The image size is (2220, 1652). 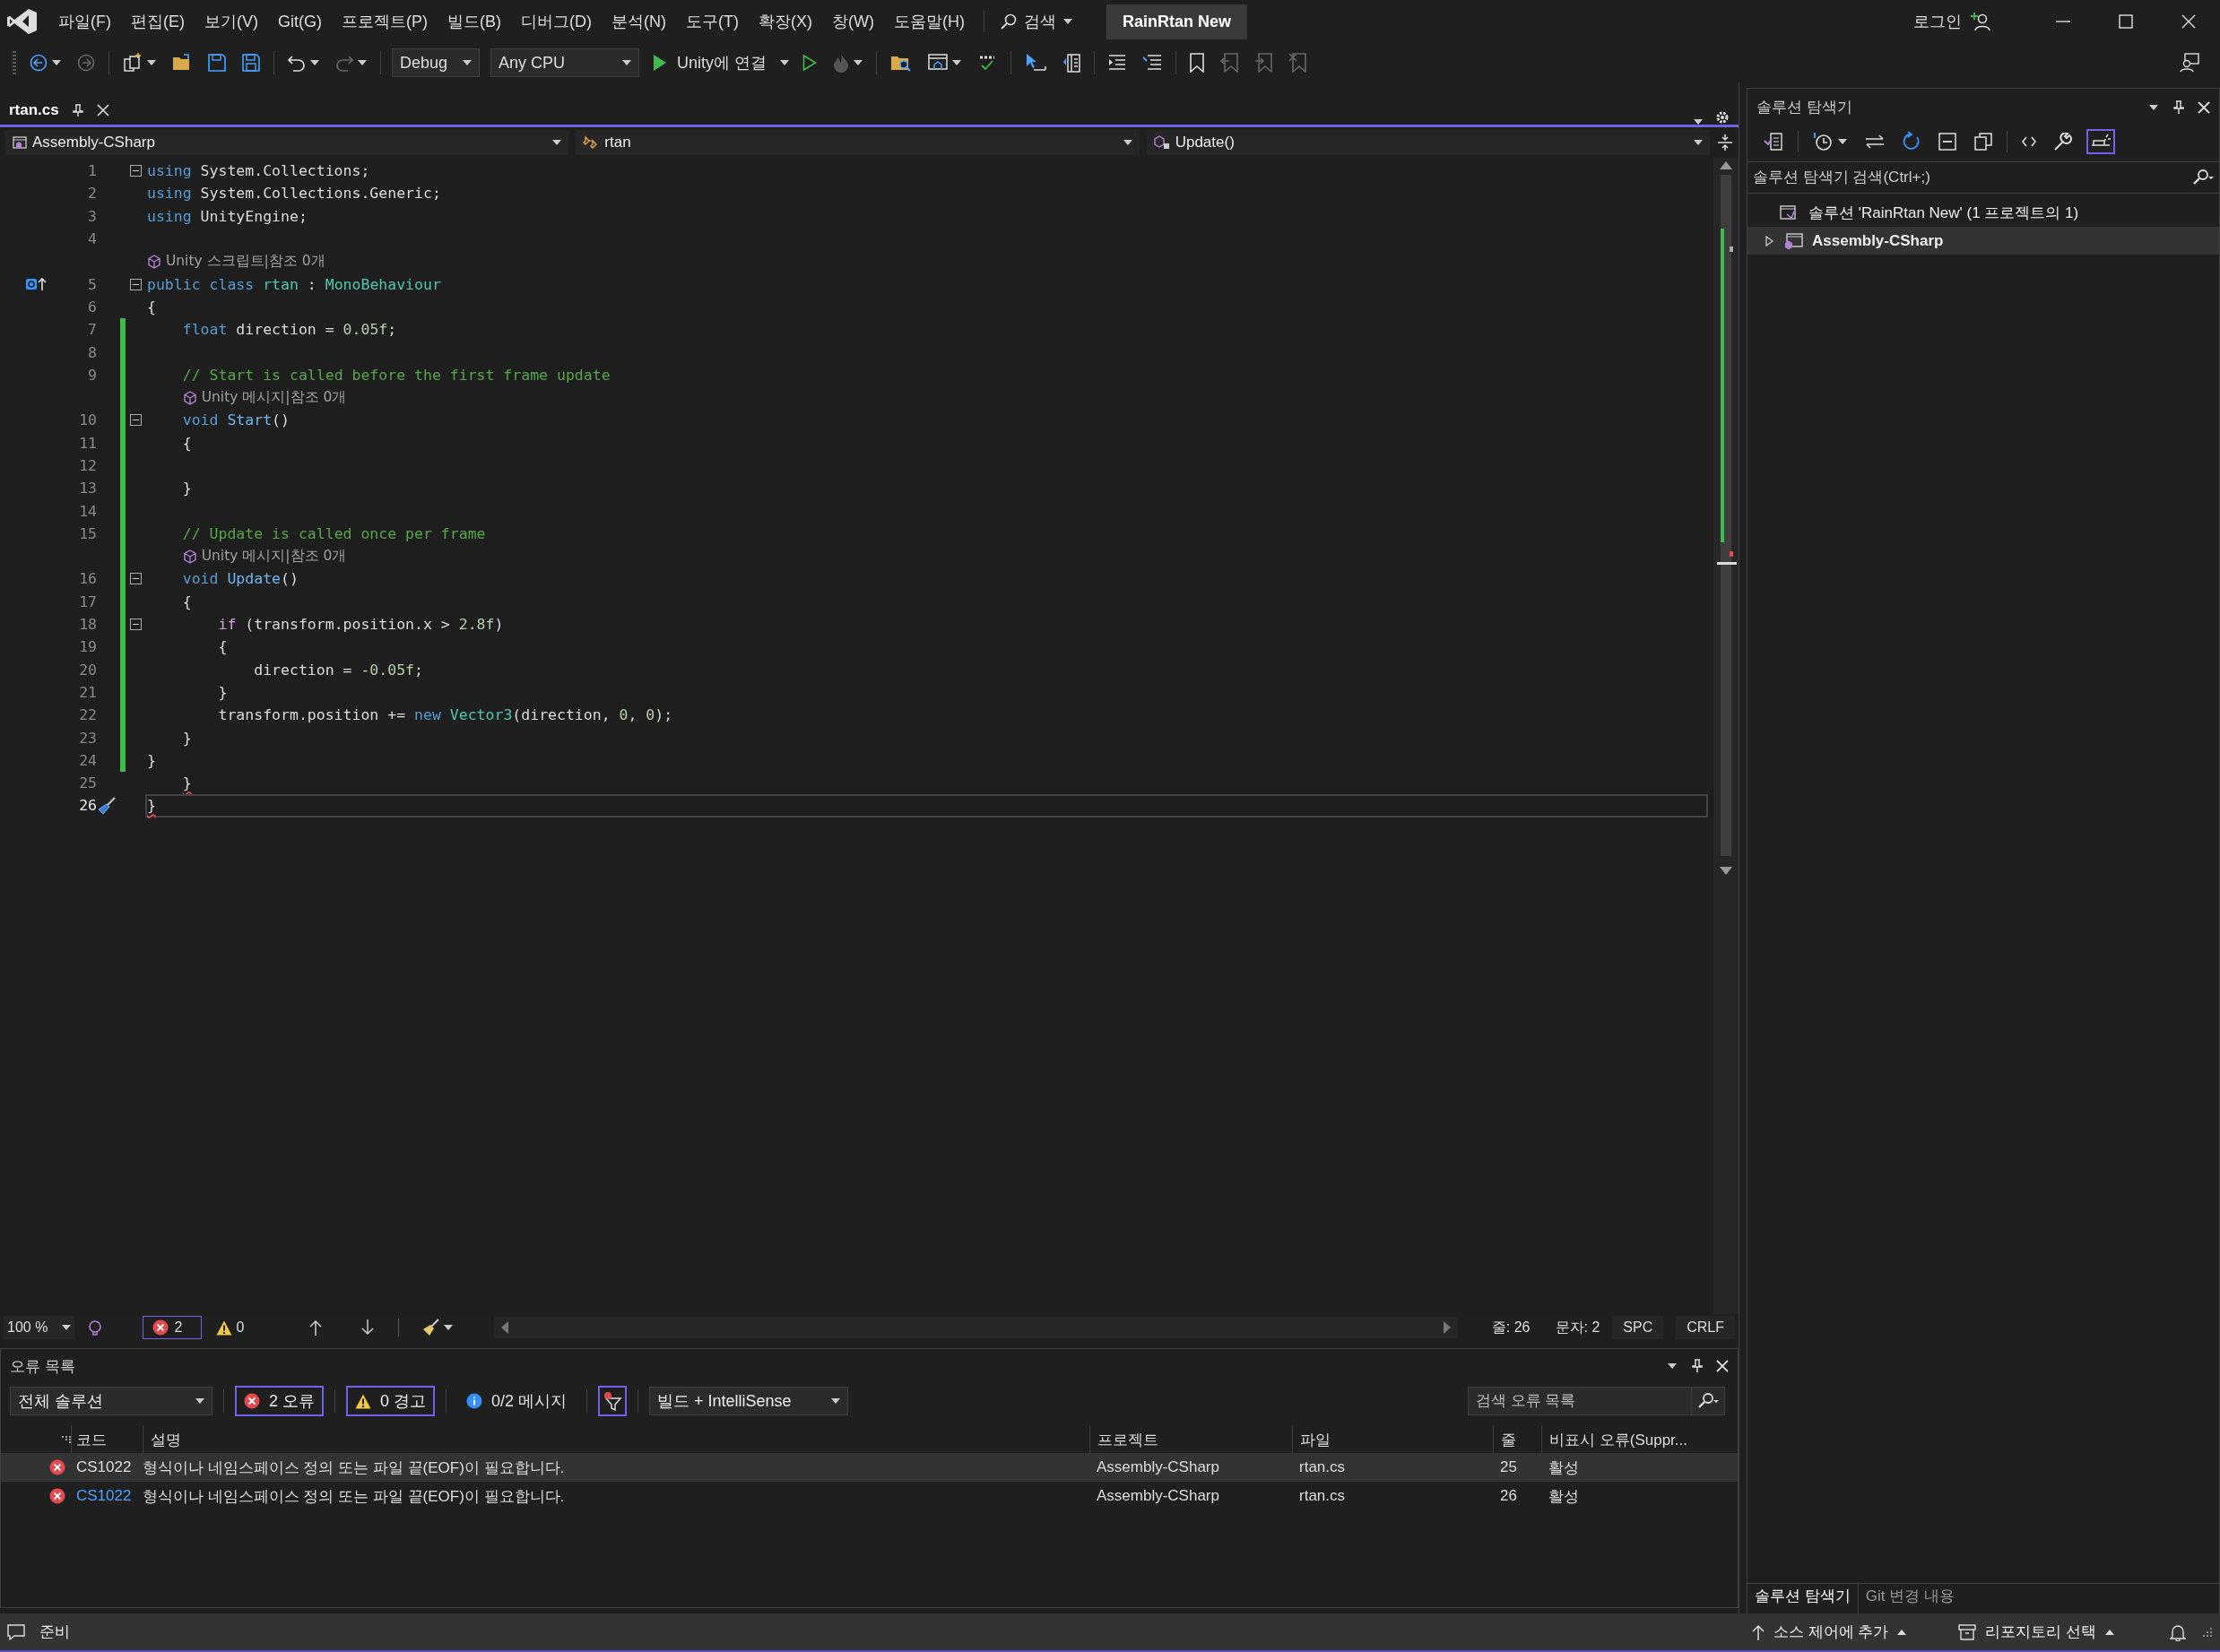 What do you see at coordinates (230, 1327) in the screenshot?
I see `warning-count-button: 0` at bounding box center [230, 1327].